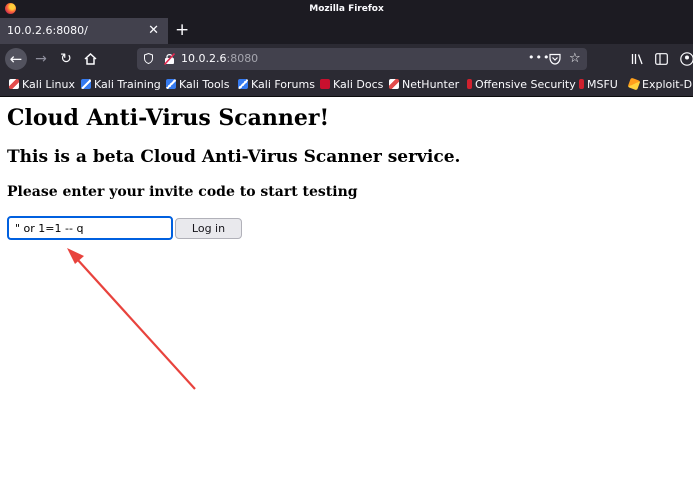 The width and height of the screenshot is (693, 496). I want to click on url-host: 10.0.2.6, so click(204, 58).